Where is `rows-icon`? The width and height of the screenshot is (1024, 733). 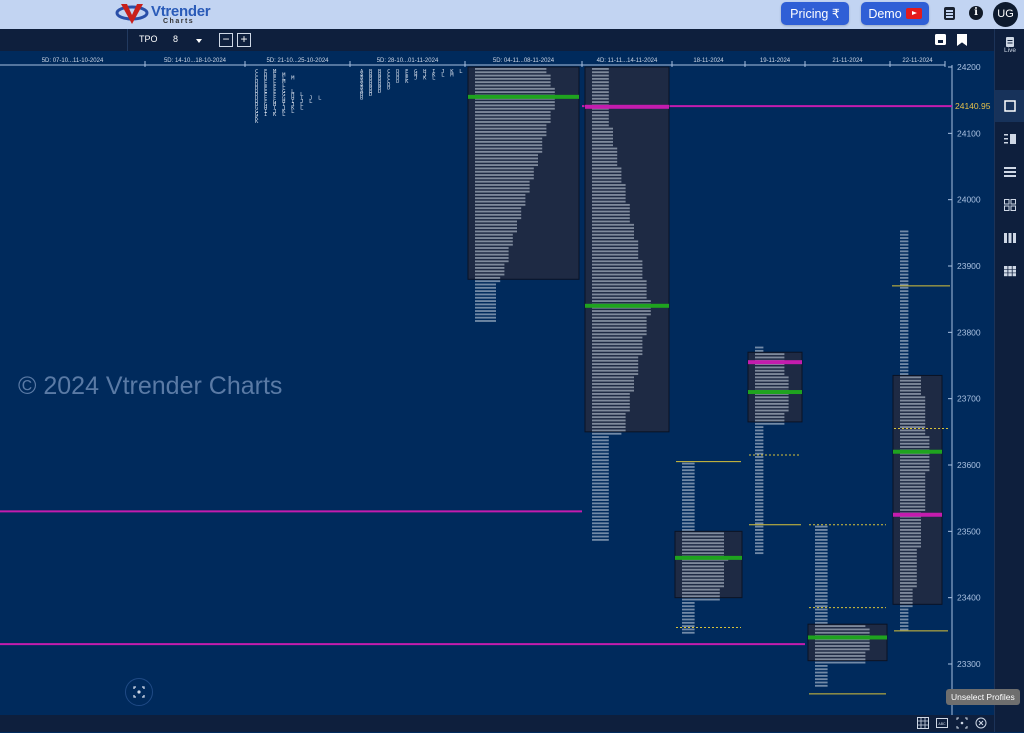
rows-icon is located at coordinates (1009, 172).